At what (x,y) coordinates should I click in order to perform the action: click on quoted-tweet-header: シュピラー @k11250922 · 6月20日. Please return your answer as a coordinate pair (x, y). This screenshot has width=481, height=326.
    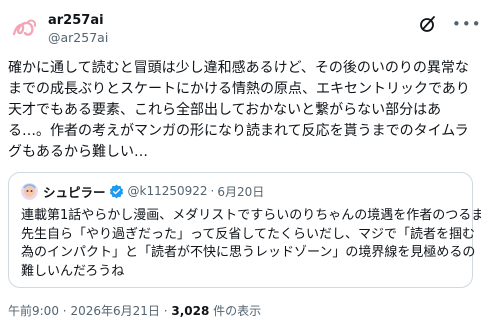
    Looking at the image, I should click on (142, 191).